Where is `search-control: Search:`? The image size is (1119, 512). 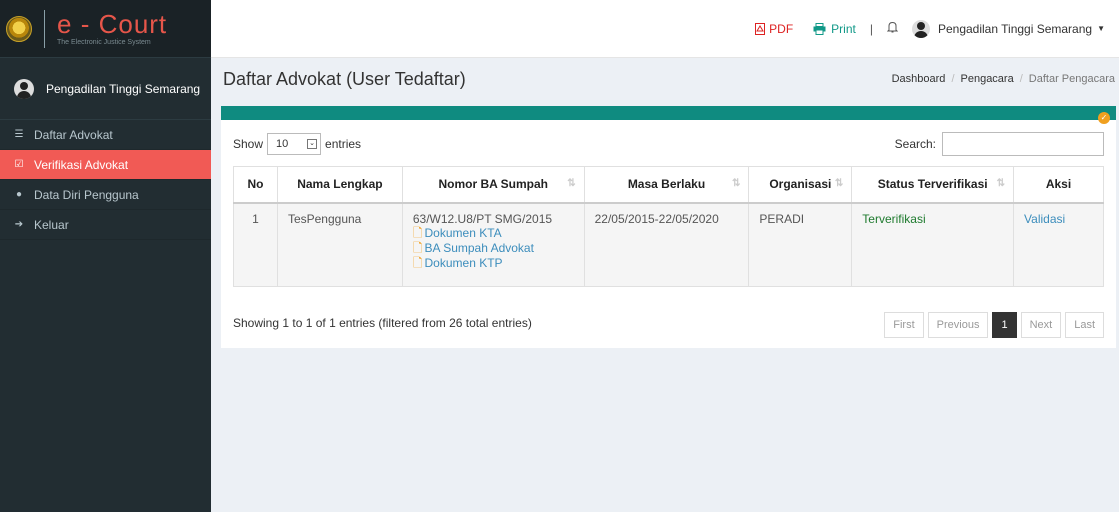 search-control: Search: is located at coordinates (999, 144).